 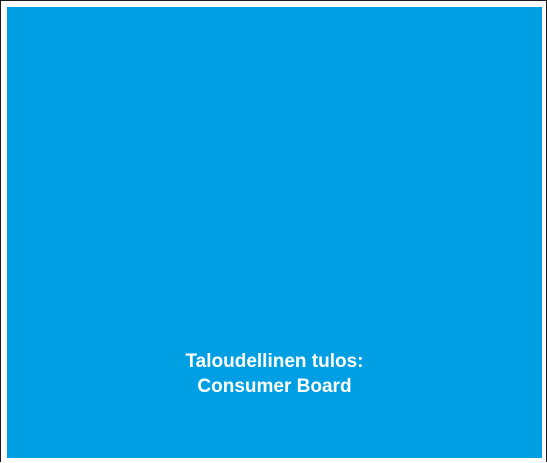 I want to click on slide-title-line-1: Taloudellinen tulos:, so click(x=274, y=361).